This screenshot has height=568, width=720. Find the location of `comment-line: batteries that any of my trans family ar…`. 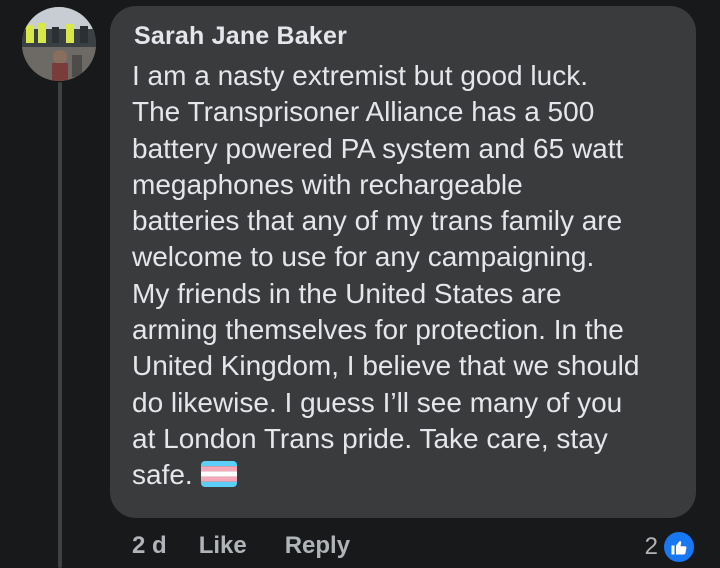

comment-line: batteries that any of my trans family ar… is located at coordinates (377, 221).